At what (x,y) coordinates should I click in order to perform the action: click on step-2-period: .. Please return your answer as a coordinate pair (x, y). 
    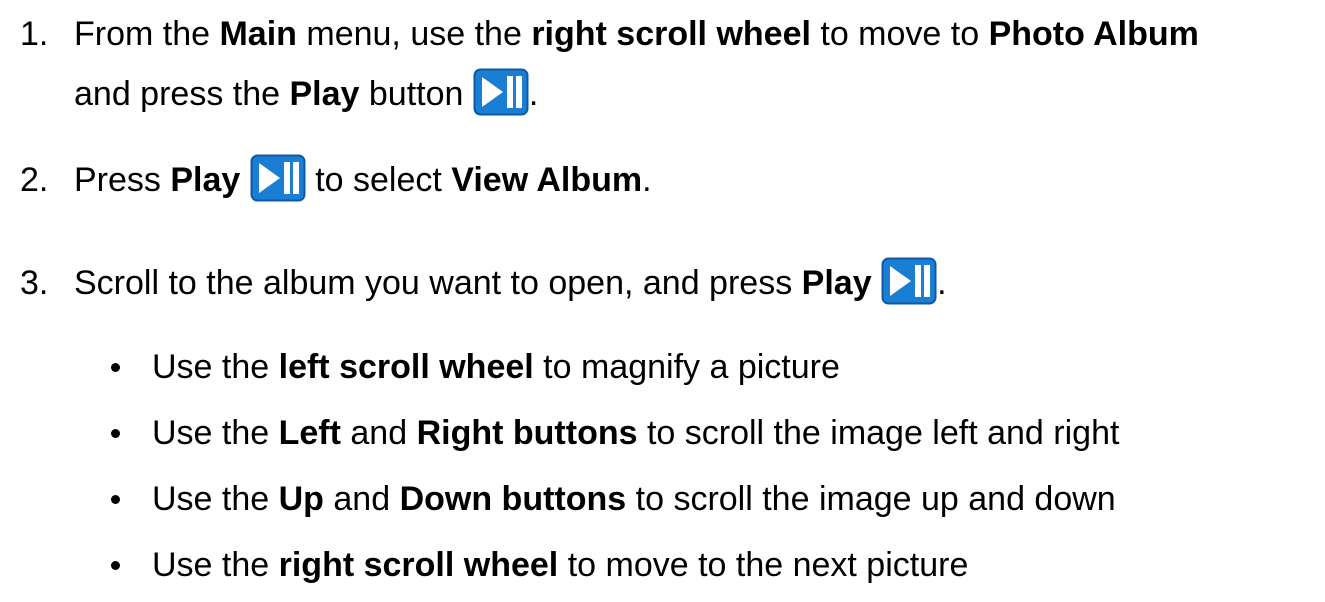
    Looking at the image, I should click on (647, 179).